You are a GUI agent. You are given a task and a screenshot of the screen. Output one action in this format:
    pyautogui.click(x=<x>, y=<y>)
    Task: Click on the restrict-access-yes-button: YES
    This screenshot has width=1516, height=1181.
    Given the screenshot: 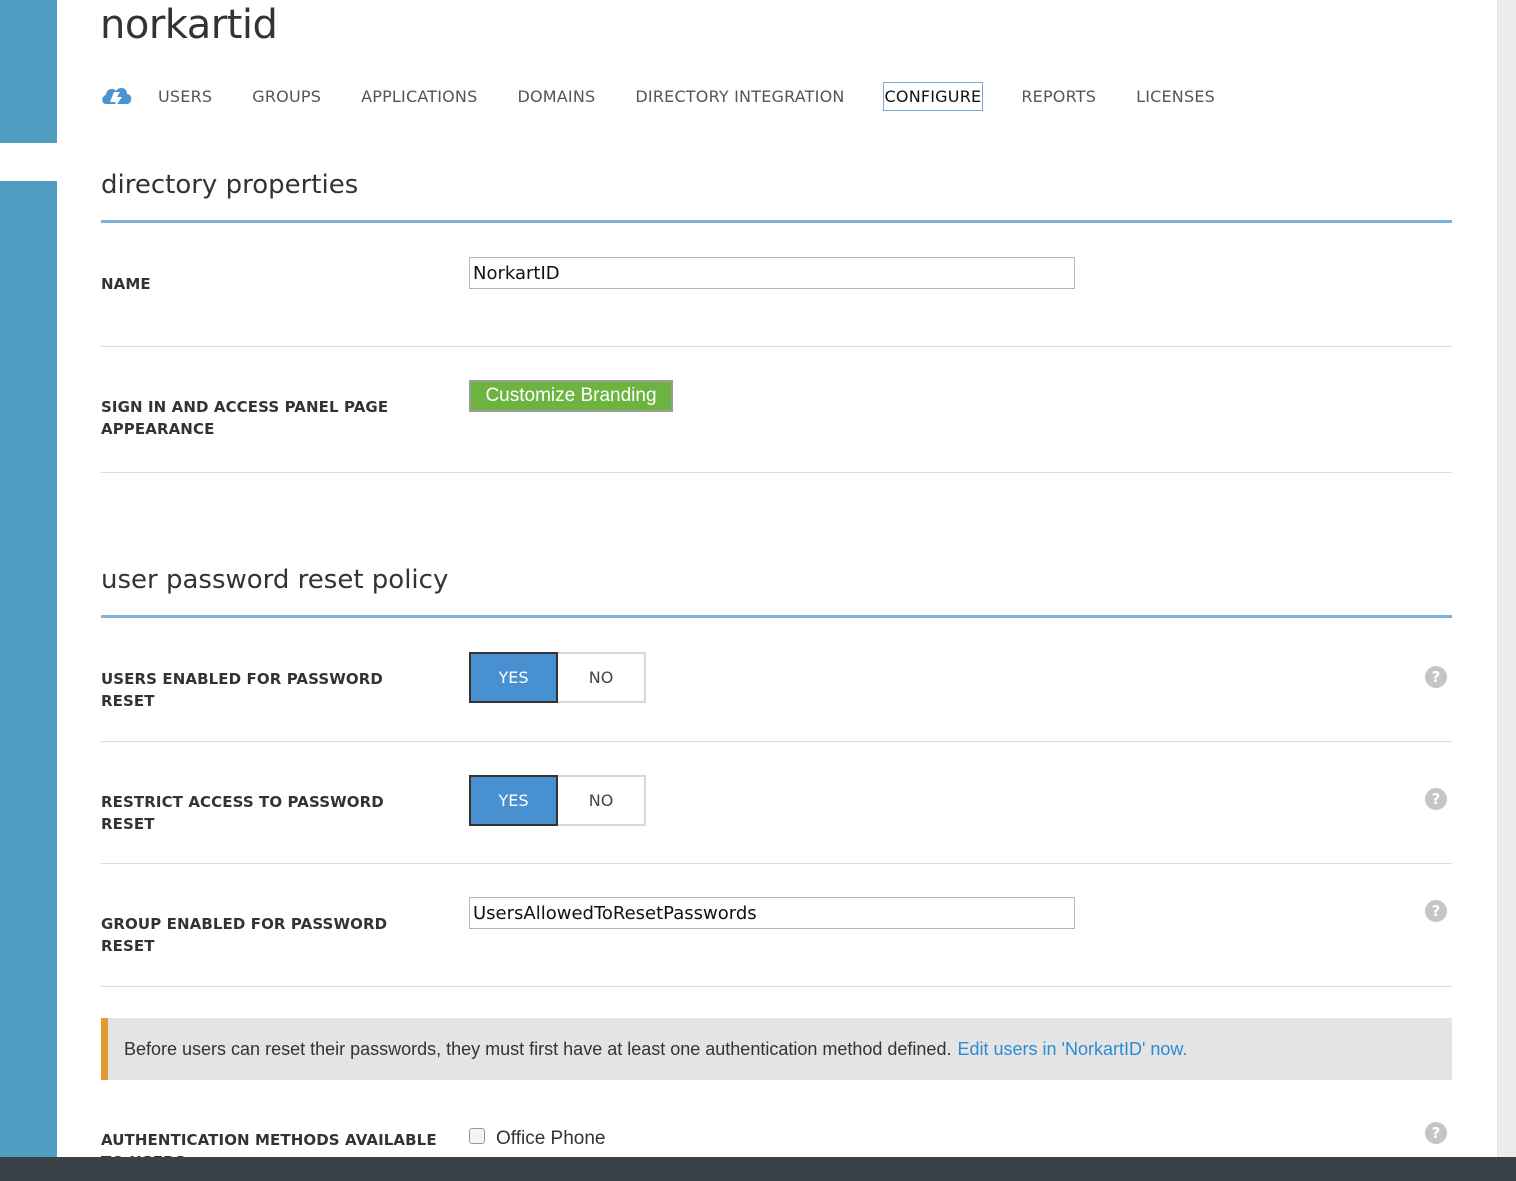 What is the action you would take?
    pyautogui.click(x=513, y=800)
    